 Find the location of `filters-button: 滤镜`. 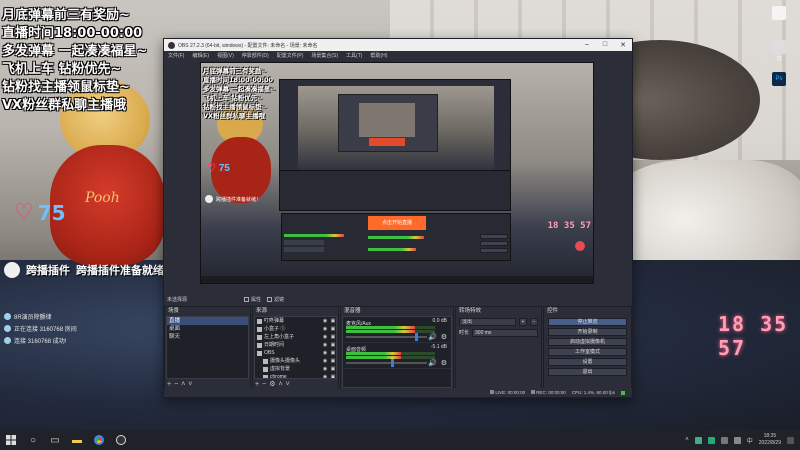

filters-button: 滤镜 is located at coordinates (275, 299).